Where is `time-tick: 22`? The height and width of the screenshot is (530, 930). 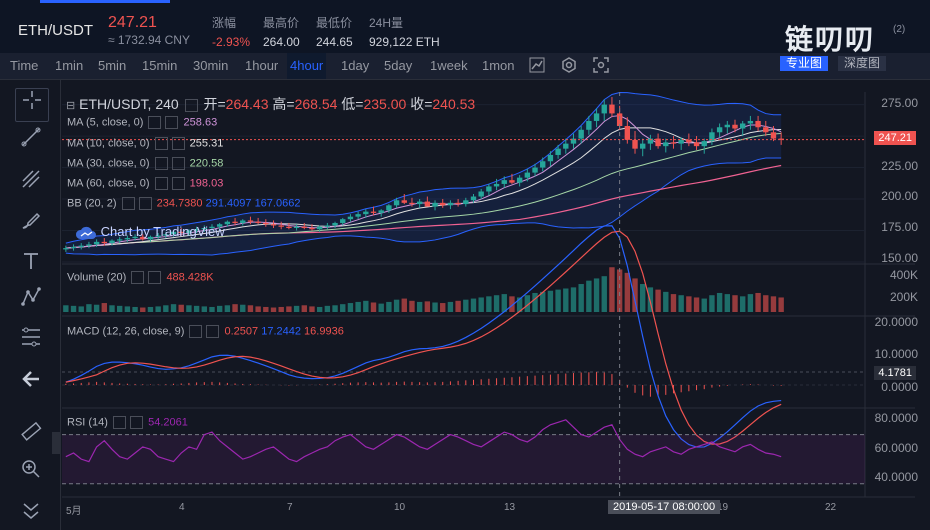 time-tick: 22 is located at coordinates (831, 507).